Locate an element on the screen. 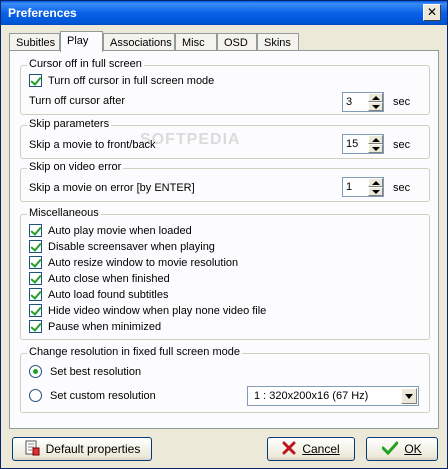  custom-resolution-value: 1 : 320x200x16 (67 Hz) is located at coordinates (311, 396).